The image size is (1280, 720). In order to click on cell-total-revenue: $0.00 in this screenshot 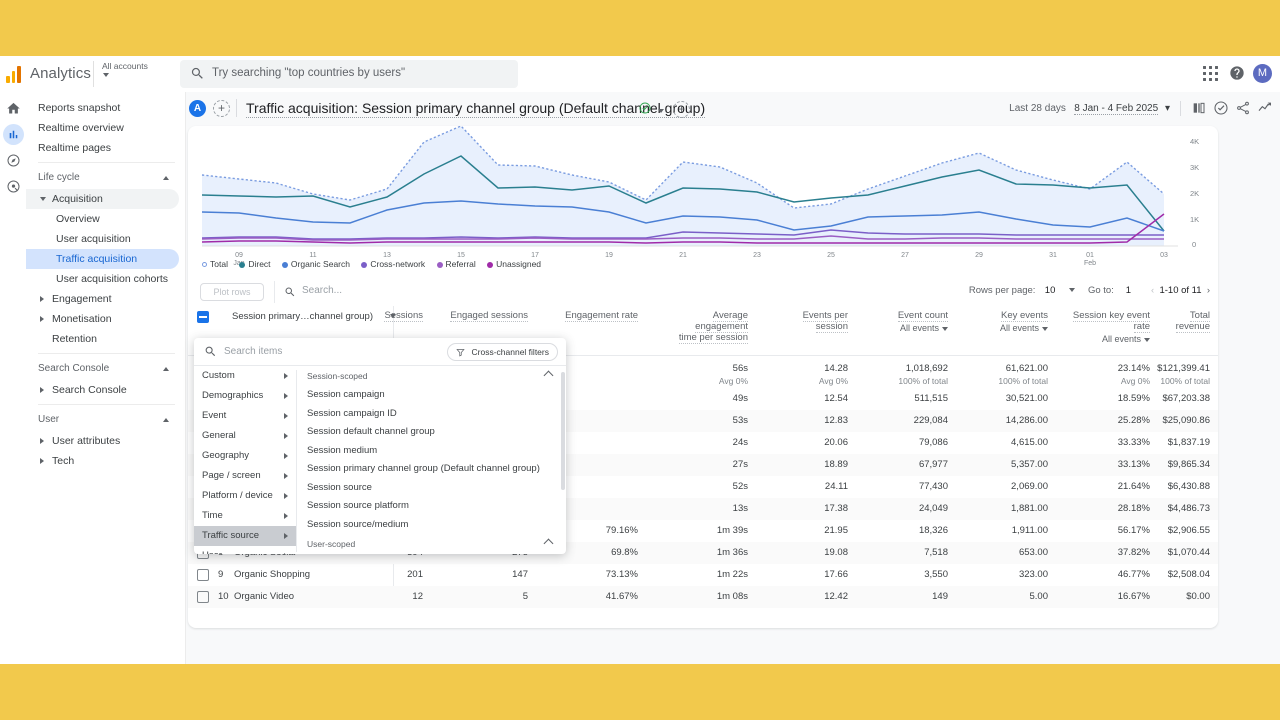, I will do `click(1198, 596)`.